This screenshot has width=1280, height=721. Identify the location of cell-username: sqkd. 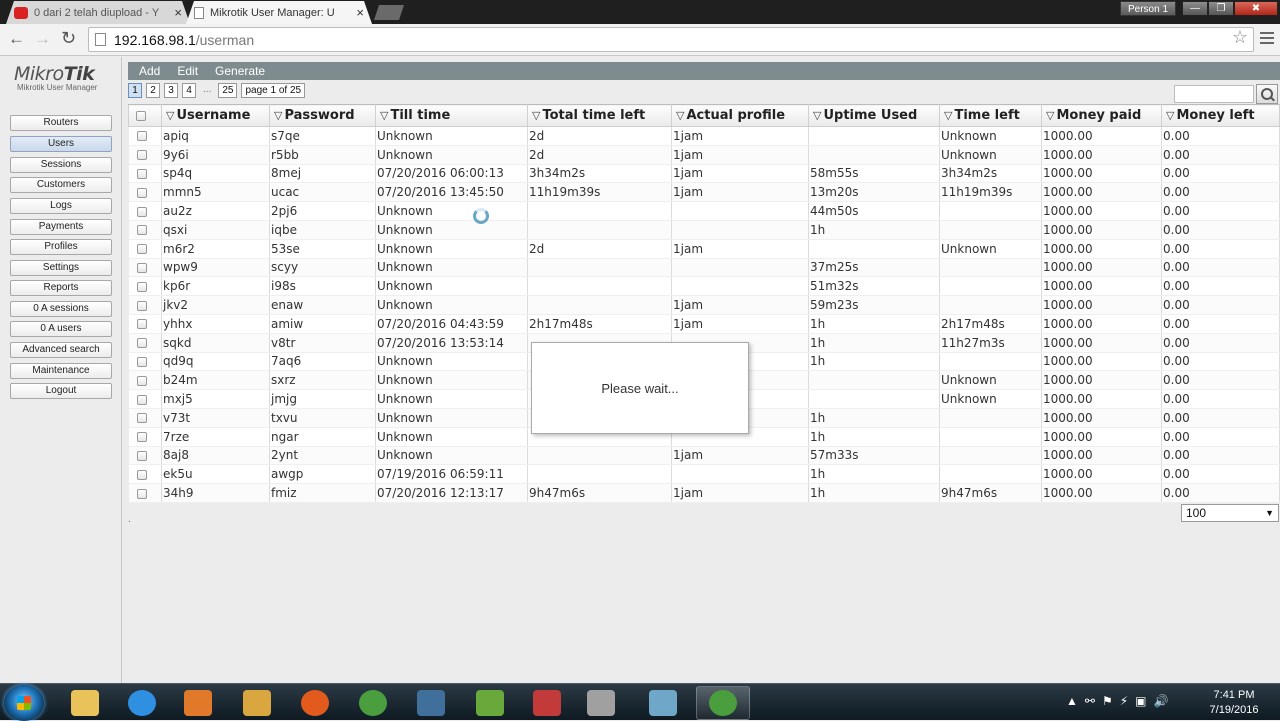
(215, 343).